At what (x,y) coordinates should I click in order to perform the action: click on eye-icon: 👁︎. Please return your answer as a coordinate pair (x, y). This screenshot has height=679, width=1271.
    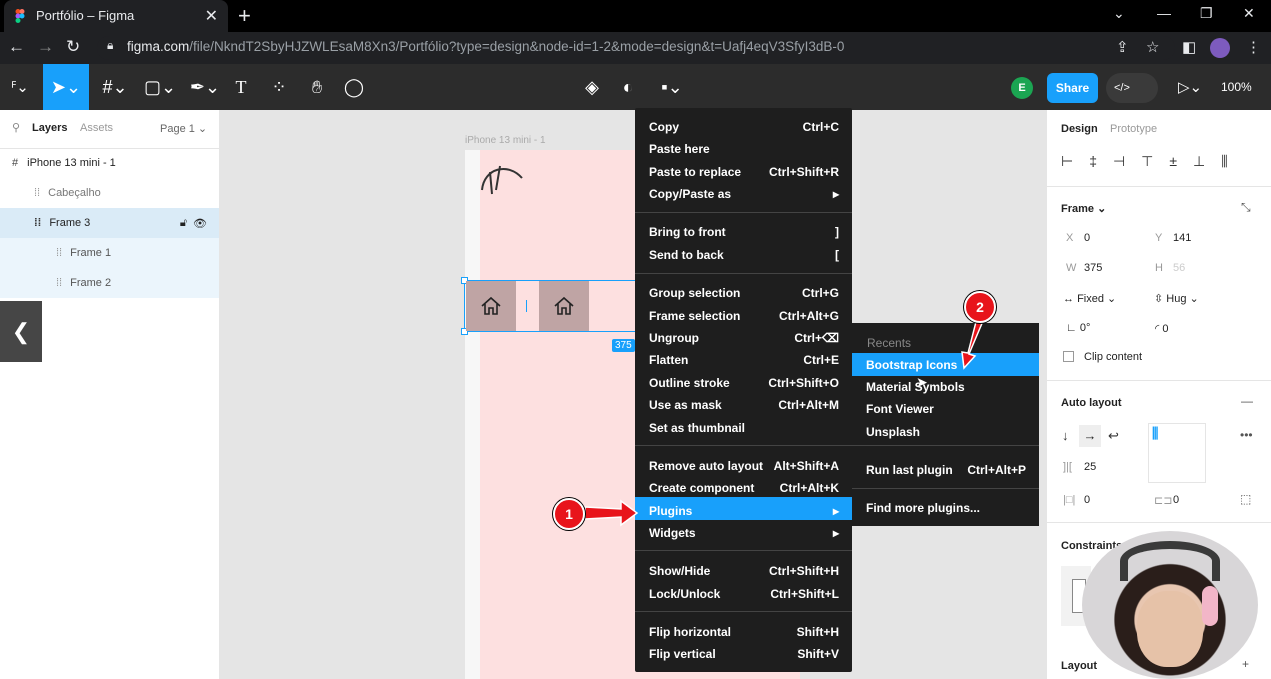
    Looking at the image, I should click on (200, 223).